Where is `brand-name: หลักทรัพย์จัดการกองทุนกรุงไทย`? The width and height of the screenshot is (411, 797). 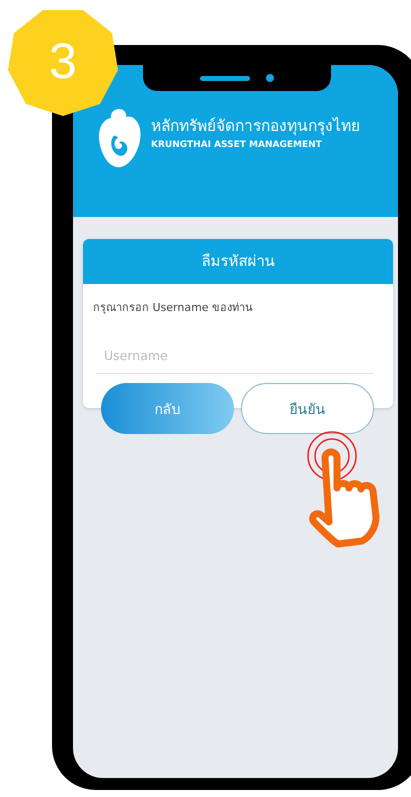 brand-name: หลักทรัพย์จัดการกองทุนกรุงไทย is located at coordinates (255, 127).